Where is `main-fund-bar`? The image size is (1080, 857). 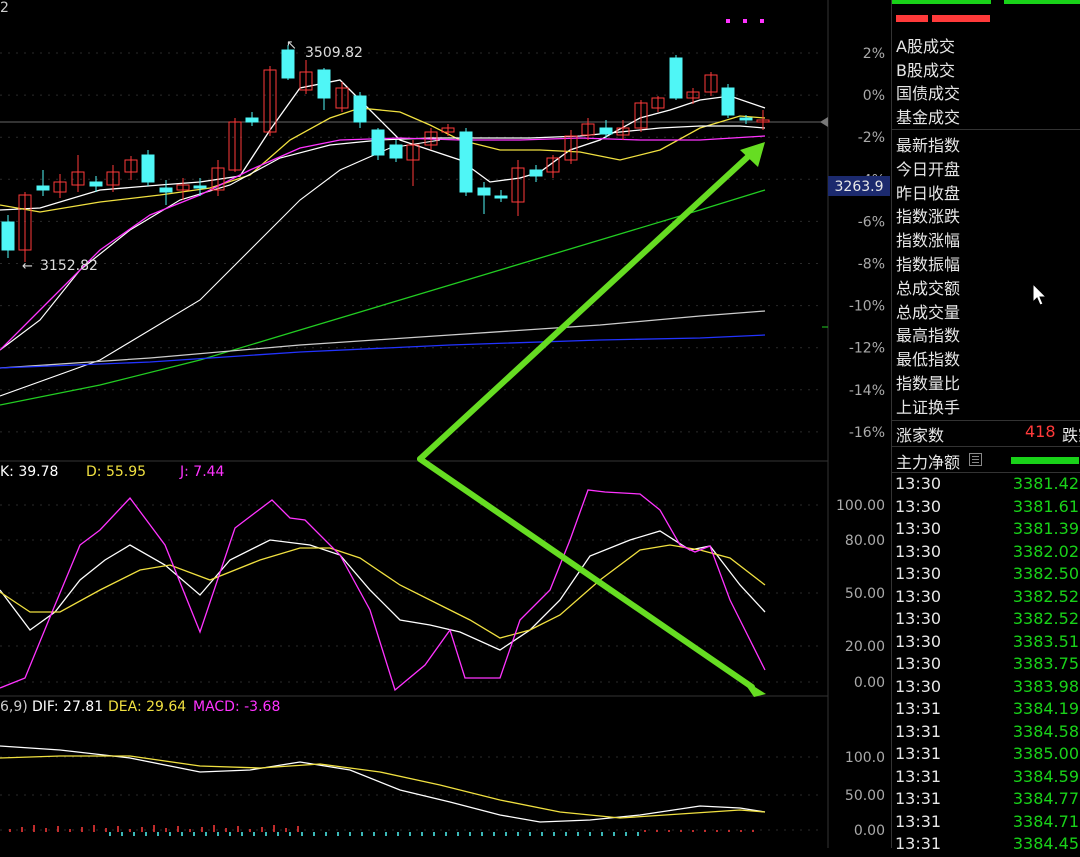 main-fund-bar is located at coordinates (1045, 460).